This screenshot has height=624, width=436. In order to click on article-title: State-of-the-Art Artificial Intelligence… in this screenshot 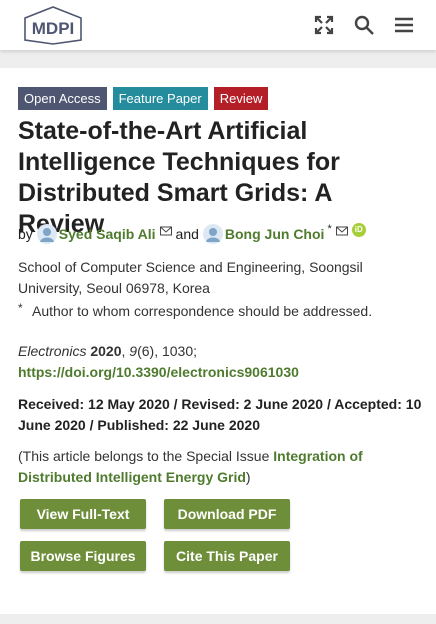, I will do `click(179, 177)`.